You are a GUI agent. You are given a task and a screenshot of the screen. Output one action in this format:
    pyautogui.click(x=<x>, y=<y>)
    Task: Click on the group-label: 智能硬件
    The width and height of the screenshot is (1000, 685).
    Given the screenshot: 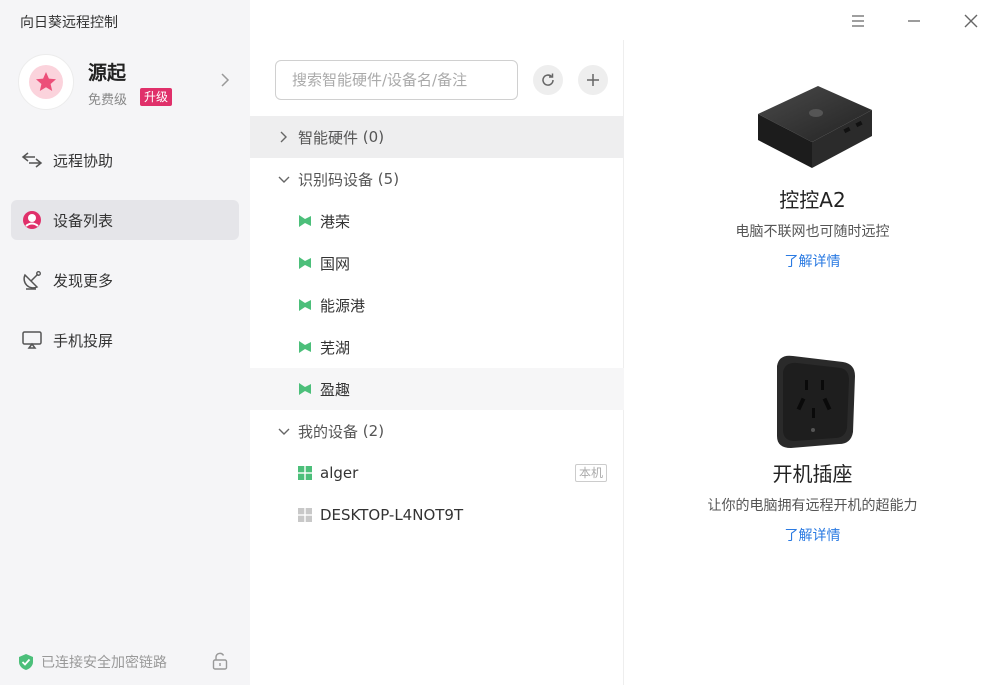 What is the action you would take?
    pyautogui.click(x=328, y=137)
    